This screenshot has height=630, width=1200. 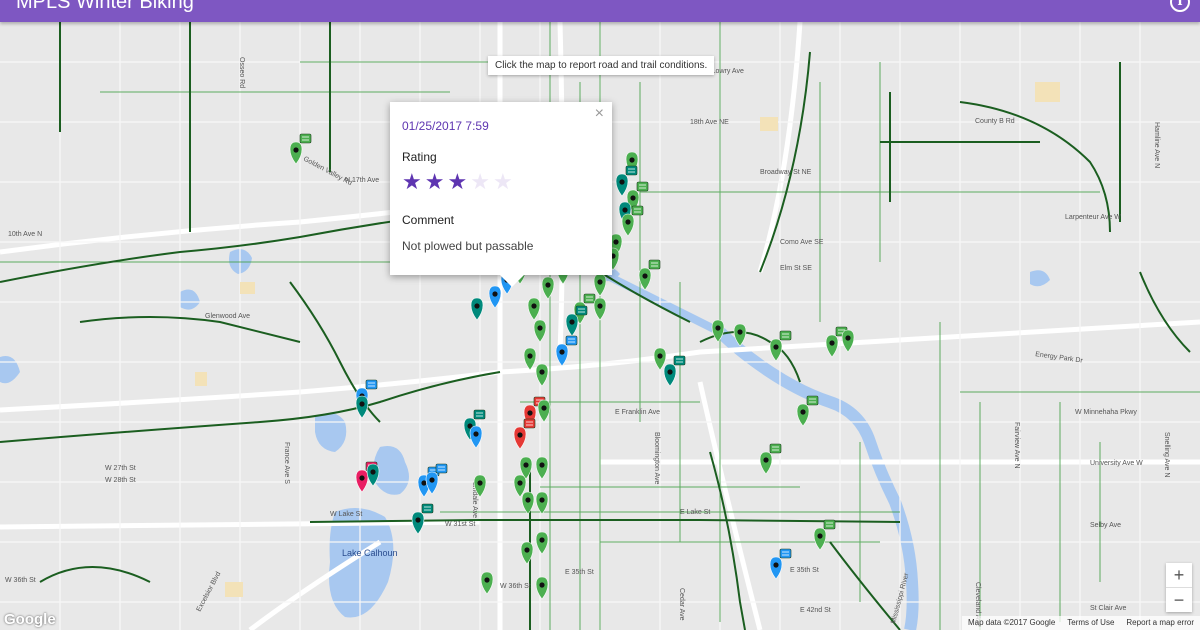 I want to click on svg-text: W Minnehaha Pkwy, so click(x=1106, y=412).